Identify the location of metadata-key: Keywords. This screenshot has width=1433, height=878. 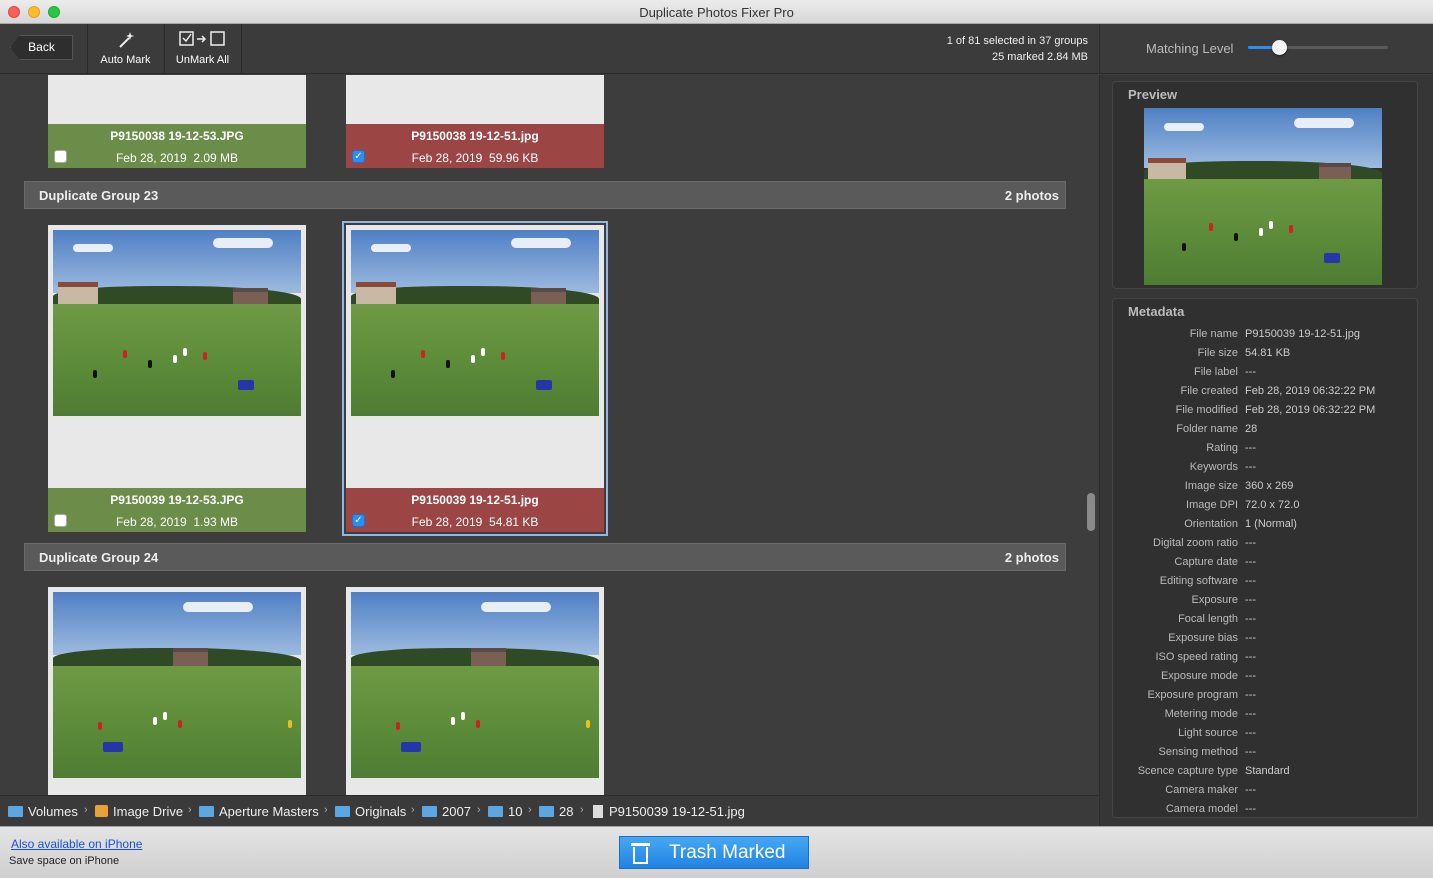
(1213, 467).